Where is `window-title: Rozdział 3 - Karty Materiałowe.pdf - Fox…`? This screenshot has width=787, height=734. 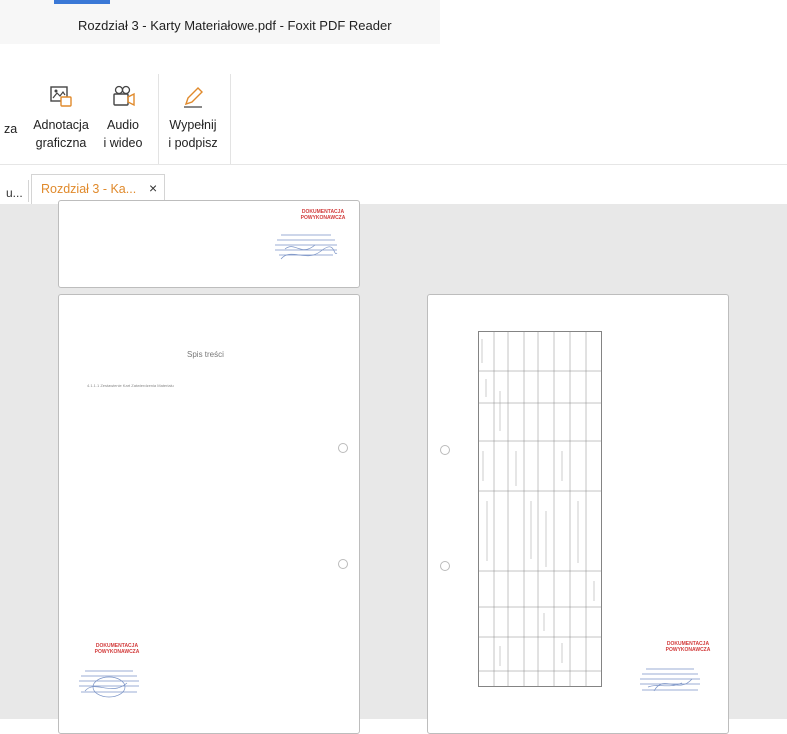 window-title: Rozdział 3 - Karty Materiałowe.pdf - Fox… is located at coordinates (235, 25).